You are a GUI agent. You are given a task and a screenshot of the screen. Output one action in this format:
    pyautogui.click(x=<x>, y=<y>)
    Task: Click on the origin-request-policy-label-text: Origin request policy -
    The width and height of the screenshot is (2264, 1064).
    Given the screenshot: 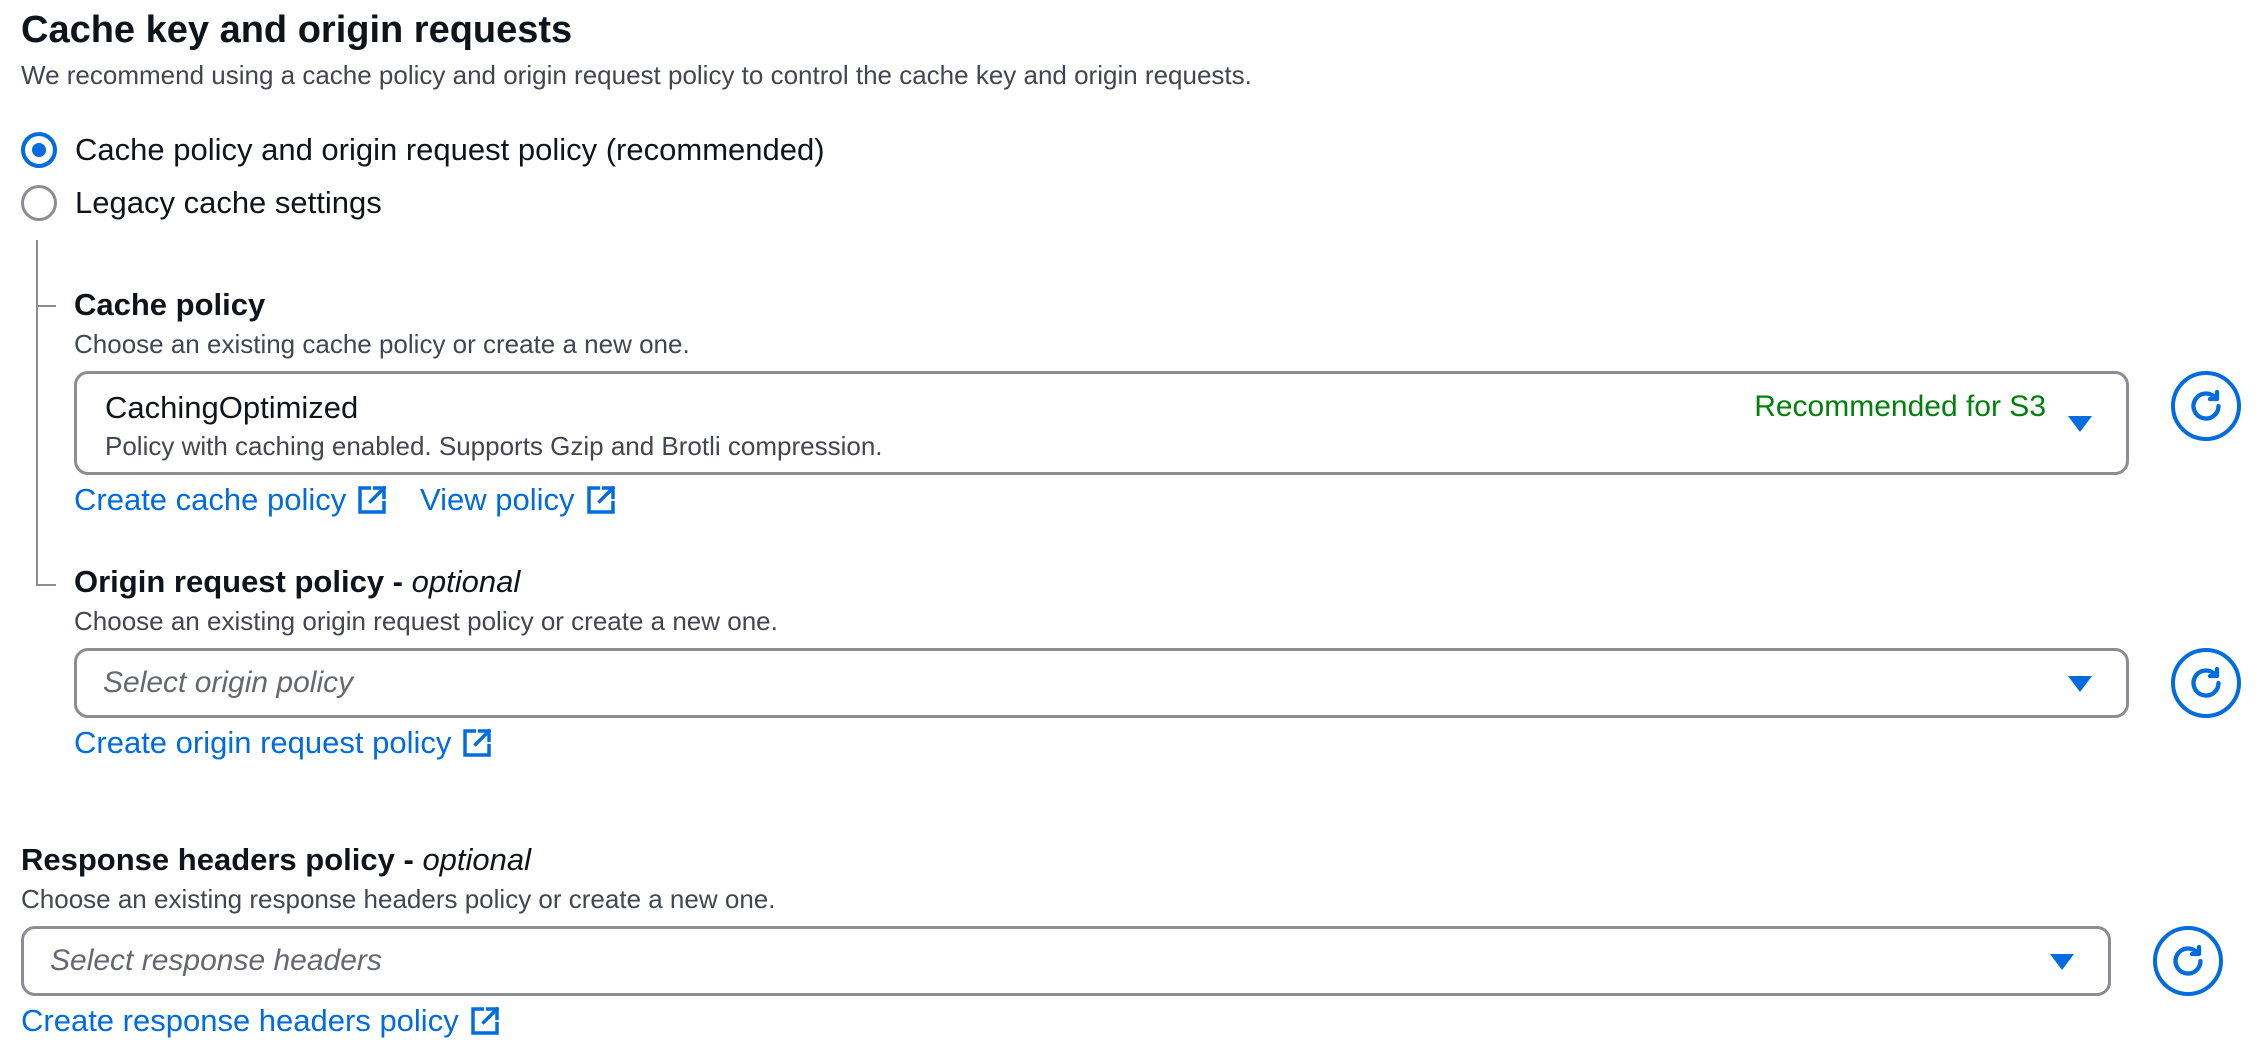 What is the action you would take?
    pyautogui.click(x=238, y=581)
    